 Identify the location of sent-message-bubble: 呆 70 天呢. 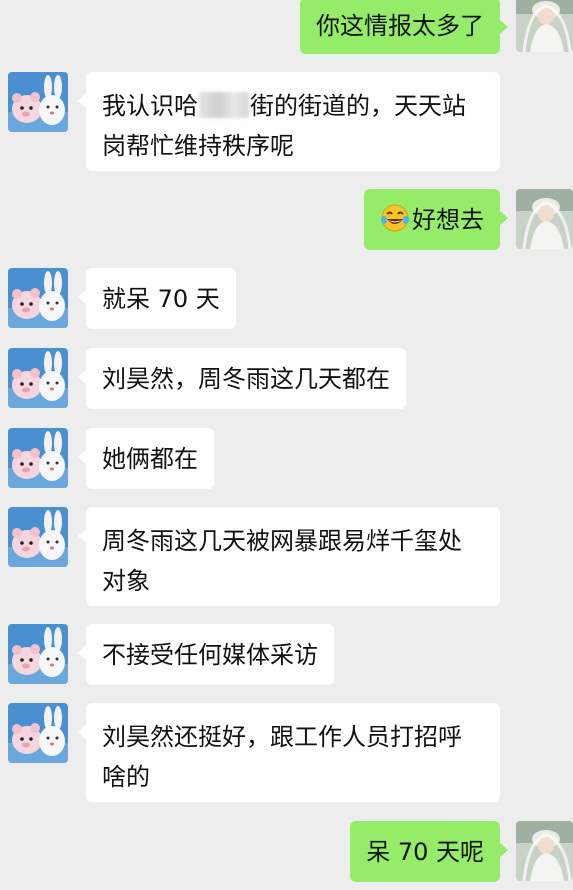
(429, 851).